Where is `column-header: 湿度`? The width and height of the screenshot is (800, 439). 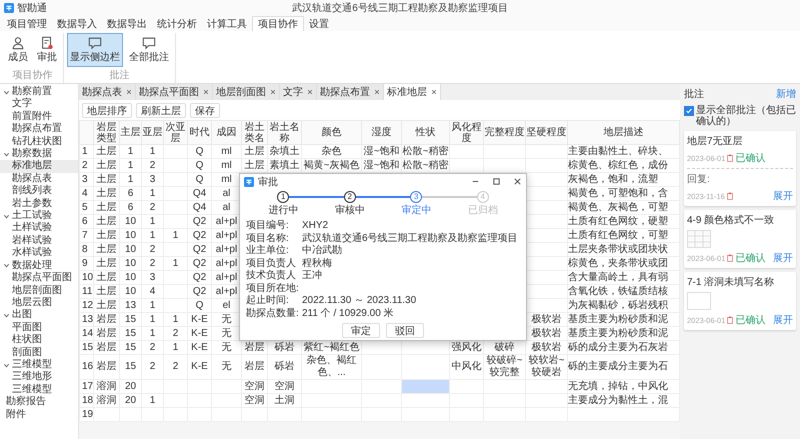
column-header: 湿度 is located at coordinates (382, 132).